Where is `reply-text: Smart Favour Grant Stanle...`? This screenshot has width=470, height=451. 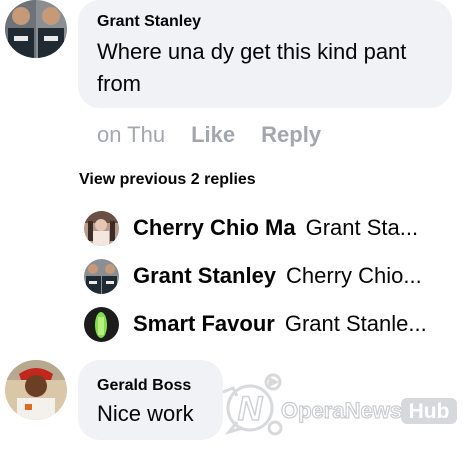
reply-text: Smart Favour Grant Stanle... is located at coordinates (301, 324).